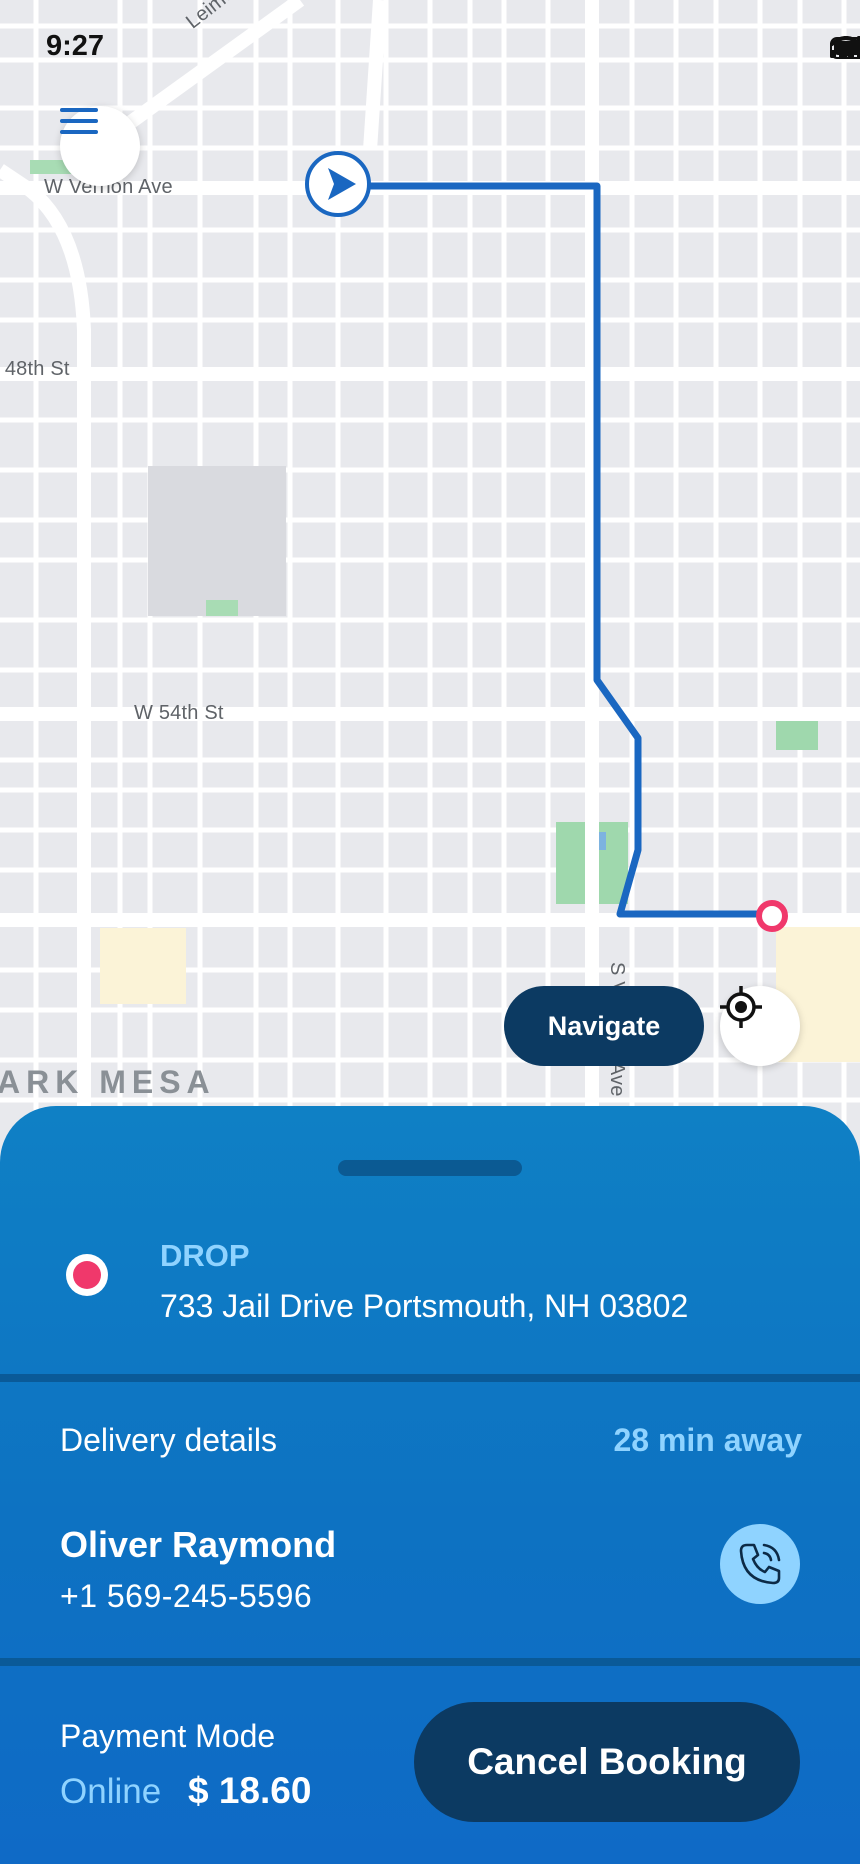 This screenshot has width=860, height=1864. What do you see at coordinates (707, 1440) in the screenshot?
I see `eta-text: 28 min away` at bounding box center [707, 1440].